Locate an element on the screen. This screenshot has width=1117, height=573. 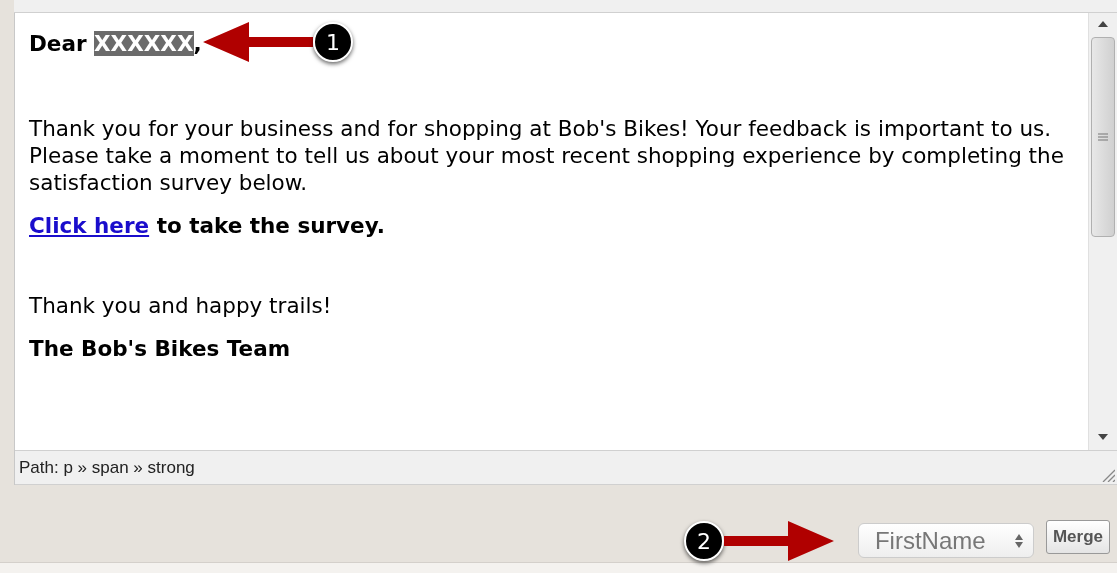
scrollbar is located at coordinates (1102, 231).